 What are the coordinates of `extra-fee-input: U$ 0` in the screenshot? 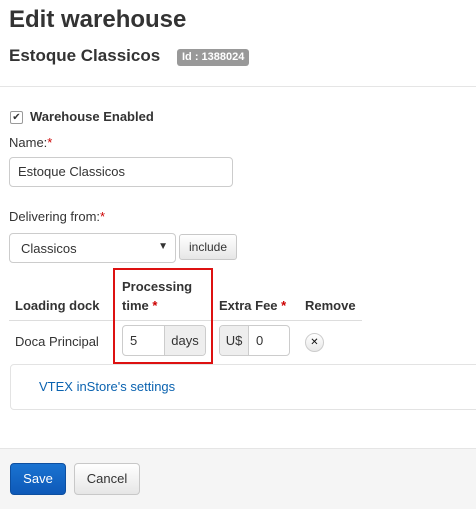 It's located at (254, 340).